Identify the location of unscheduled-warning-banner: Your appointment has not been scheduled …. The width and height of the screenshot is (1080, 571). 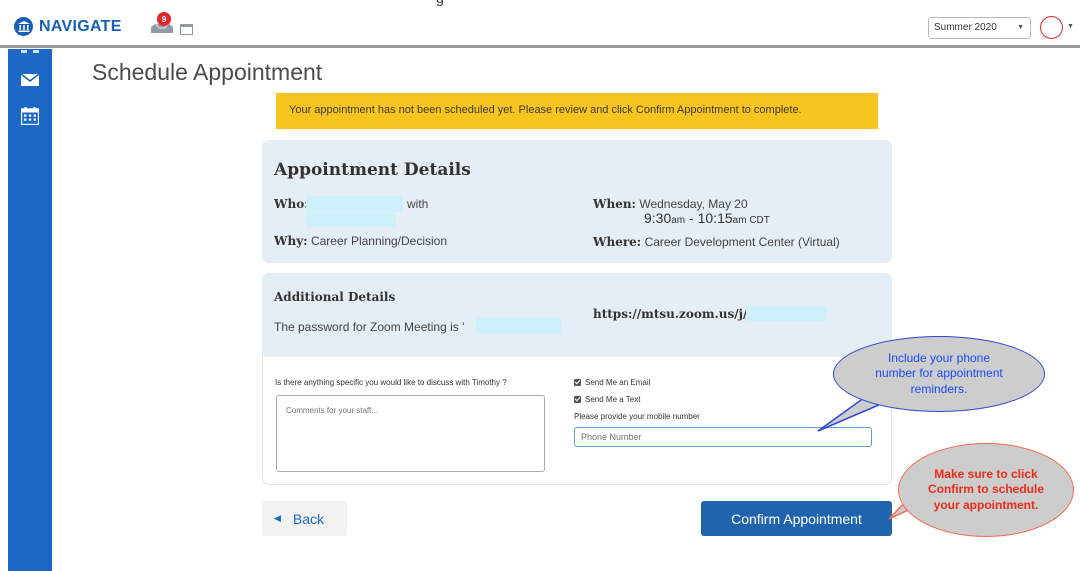
(577, 111).